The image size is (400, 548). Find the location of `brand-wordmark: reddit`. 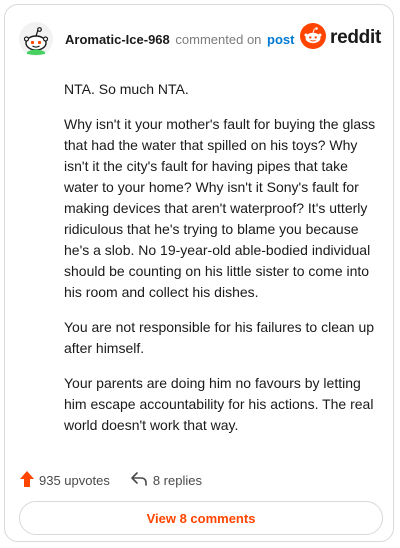

brand-wordmark: reddit is located at coordinates (355, 37).